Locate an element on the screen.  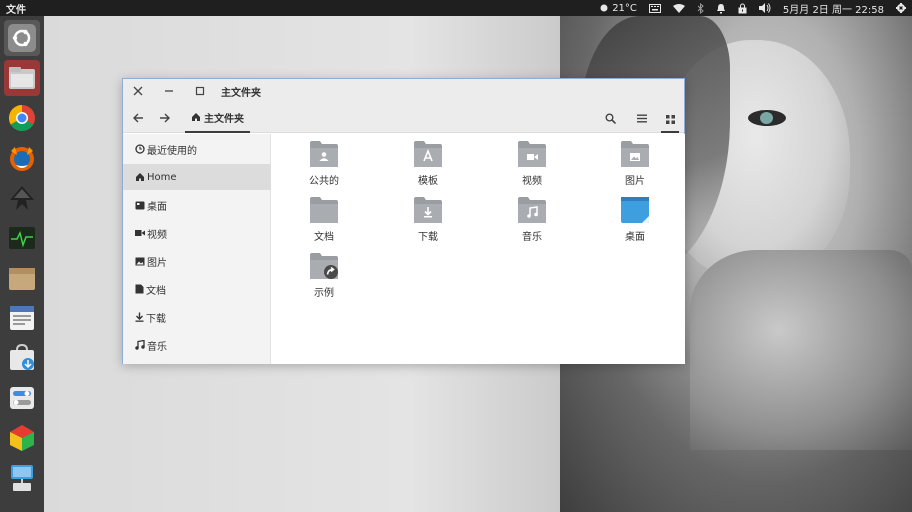
grid-view-button is located at coordinates (670, 120).